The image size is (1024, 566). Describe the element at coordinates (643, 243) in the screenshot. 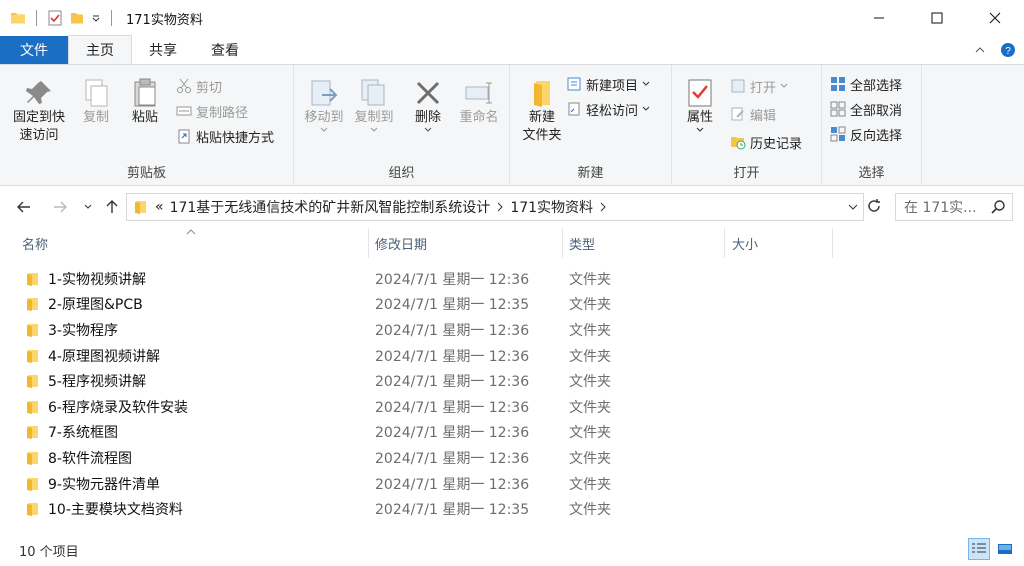

I see `column-header-type: 类型` at that location.